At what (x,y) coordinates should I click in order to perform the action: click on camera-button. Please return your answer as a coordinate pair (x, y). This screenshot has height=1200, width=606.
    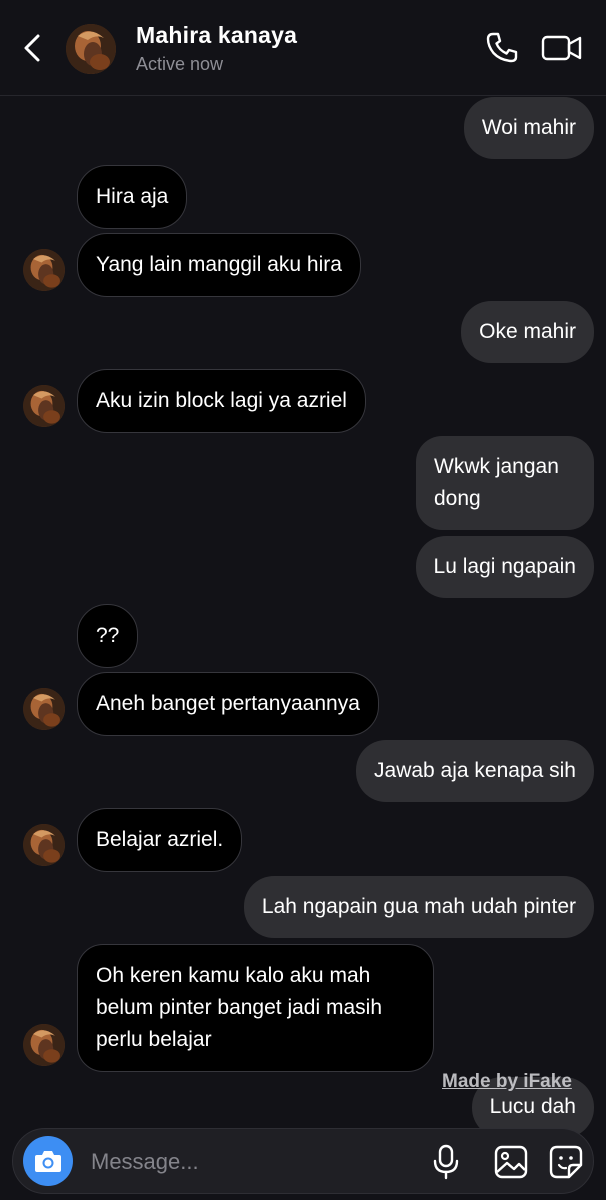
    Looking at the image, I should click on (48, 1161).